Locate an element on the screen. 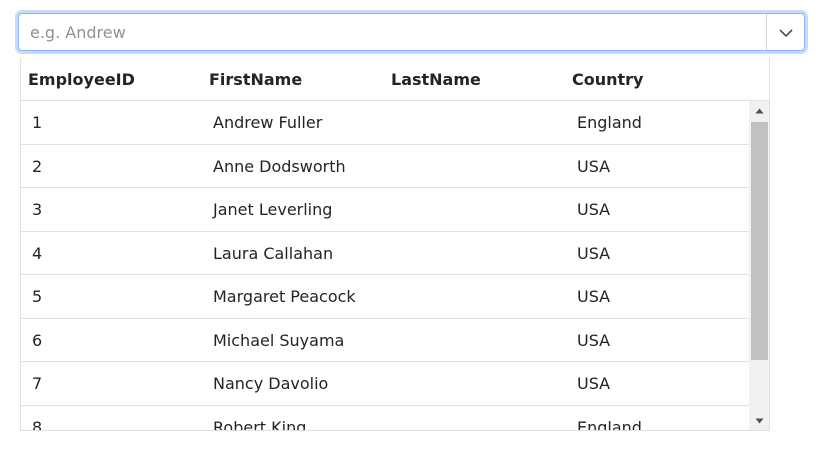 The height and width of the screenshot is (454, 828). chevron-down-icon is located at coordinates (786, 32).